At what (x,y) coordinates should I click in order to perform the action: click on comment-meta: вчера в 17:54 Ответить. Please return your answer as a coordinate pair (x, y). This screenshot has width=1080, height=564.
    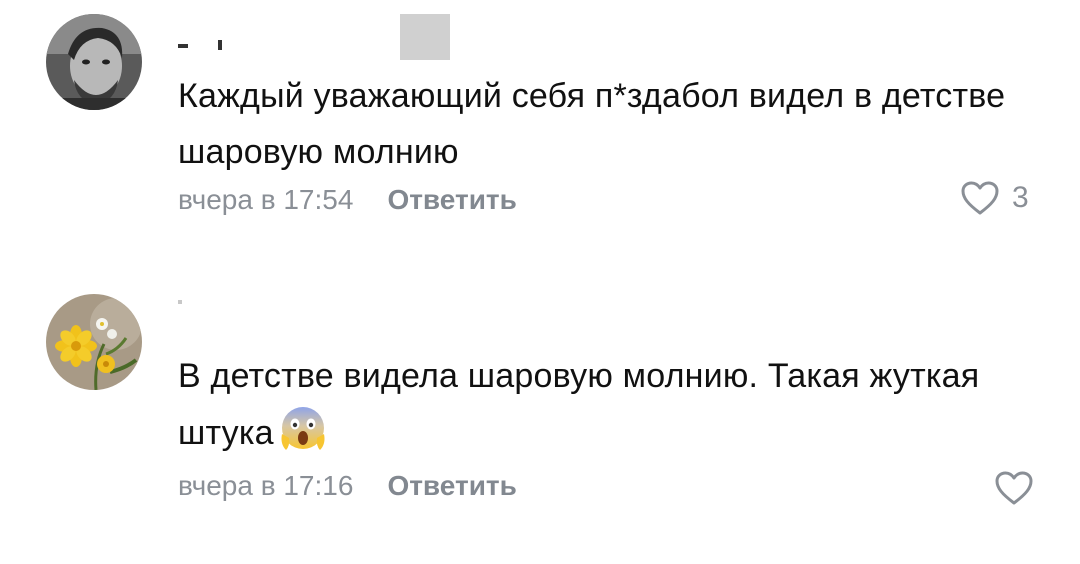
    Looking at the image, I should click on (347, 200).